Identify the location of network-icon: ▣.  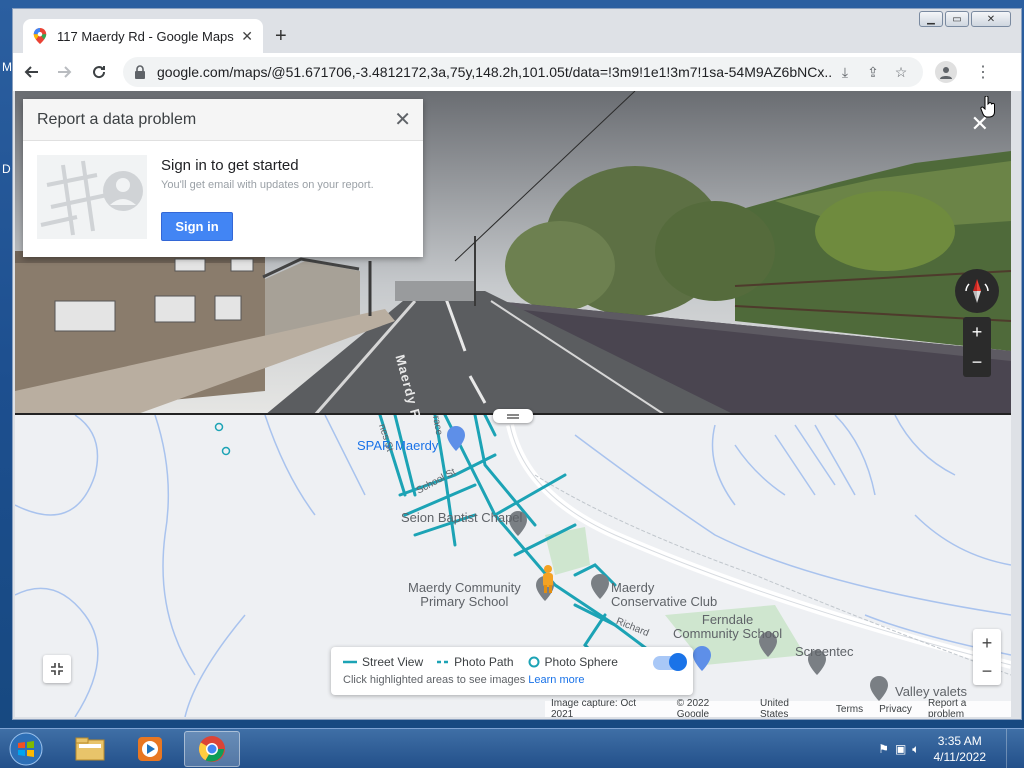
(900, 749).